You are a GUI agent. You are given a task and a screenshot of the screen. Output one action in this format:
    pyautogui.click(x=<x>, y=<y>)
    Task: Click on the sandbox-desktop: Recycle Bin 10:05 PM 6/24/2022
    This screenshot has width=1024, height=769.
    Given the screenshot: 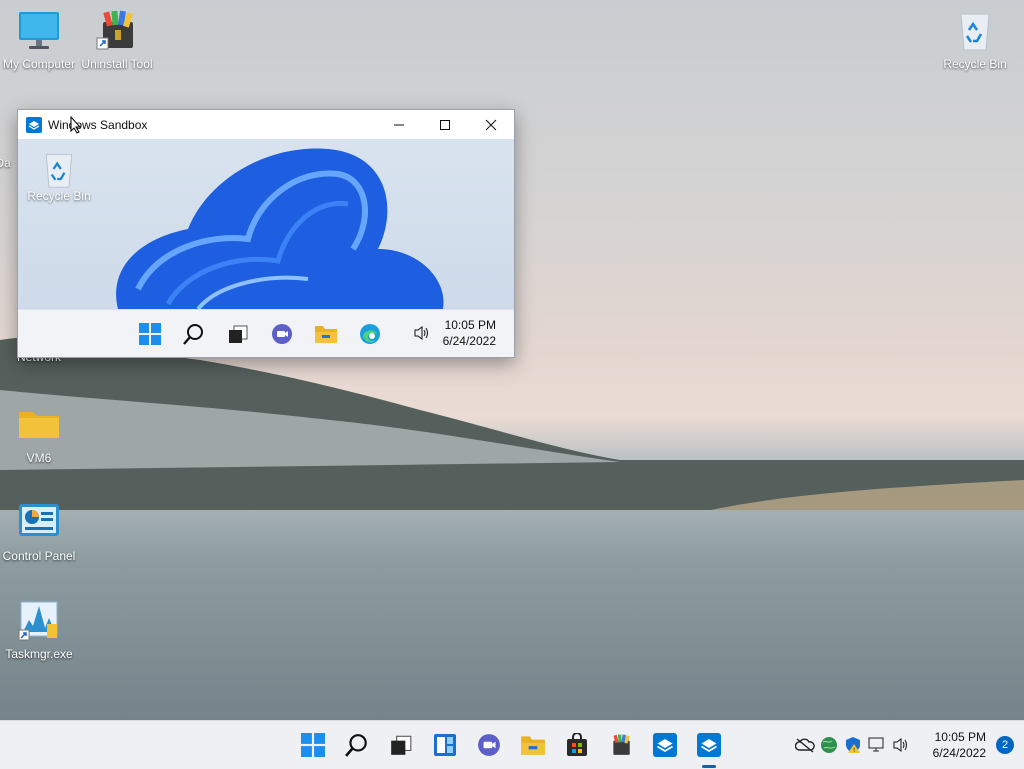 What is the action you would take?
    pyautogui.click(x=266, y=248)
    